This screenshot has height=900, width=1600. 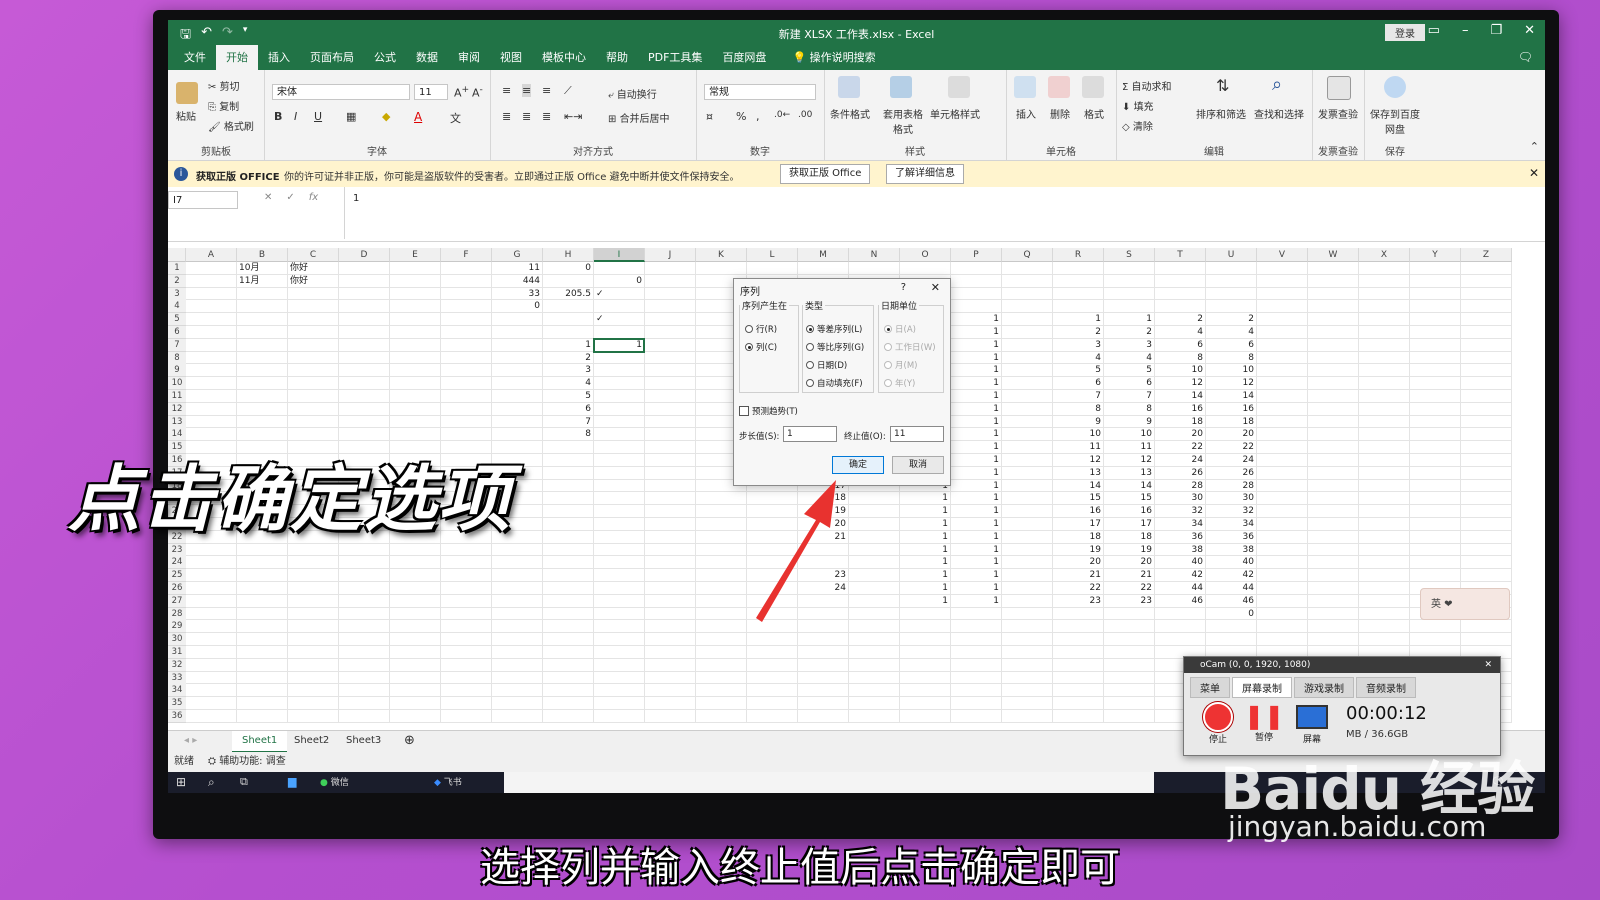 What do you see at coordinates (177, 691) in the screenshot?
I see `row-header-34: 34` at bounding box center [177, 691].